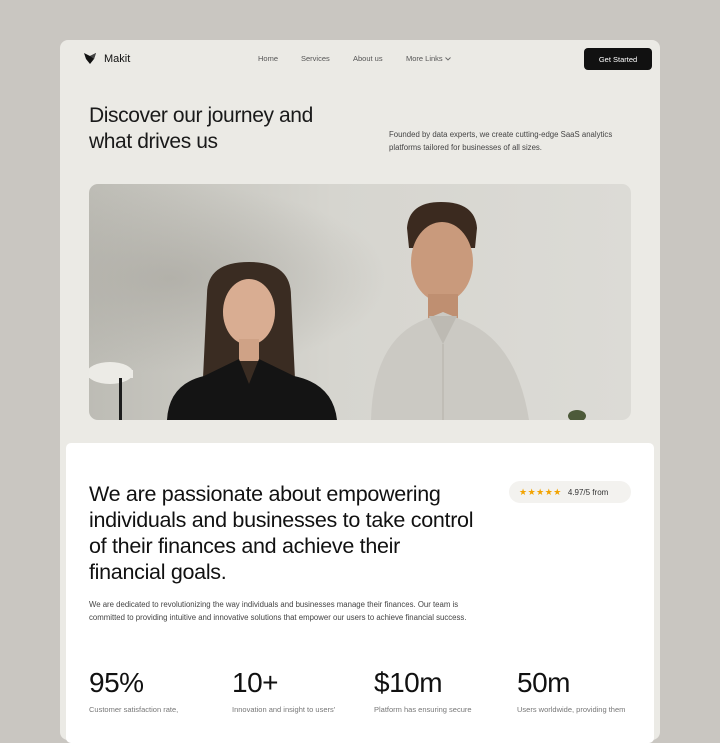 The height and width of the screenshot is (743, 720). Describe the element at coordinates (423, 709) in the screenshot. I see `stat-description: Platform has ensuring secure` at that location.